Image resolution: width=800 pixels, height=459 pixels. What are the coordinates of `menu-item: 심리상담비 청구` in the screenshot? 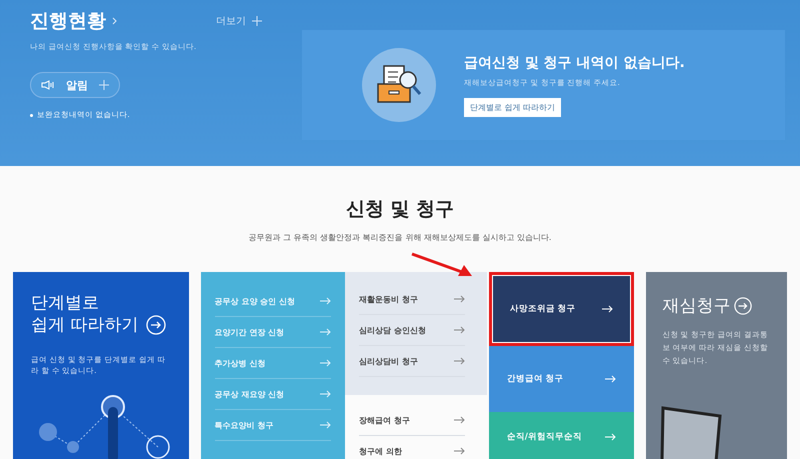 It's located at (412, 361).